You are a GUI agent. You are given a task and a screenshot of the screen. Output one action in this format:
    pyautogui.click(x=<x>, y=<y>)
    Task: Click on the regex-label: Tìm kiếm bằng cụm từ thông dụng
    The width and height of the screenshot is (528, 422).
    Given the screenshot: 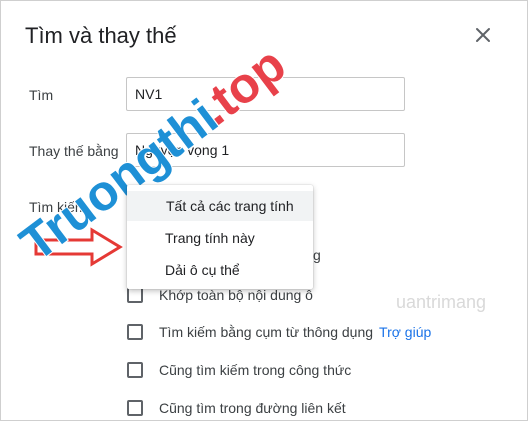 What is the action you would take?
    pyautogui.click(x=266, y=332)
    